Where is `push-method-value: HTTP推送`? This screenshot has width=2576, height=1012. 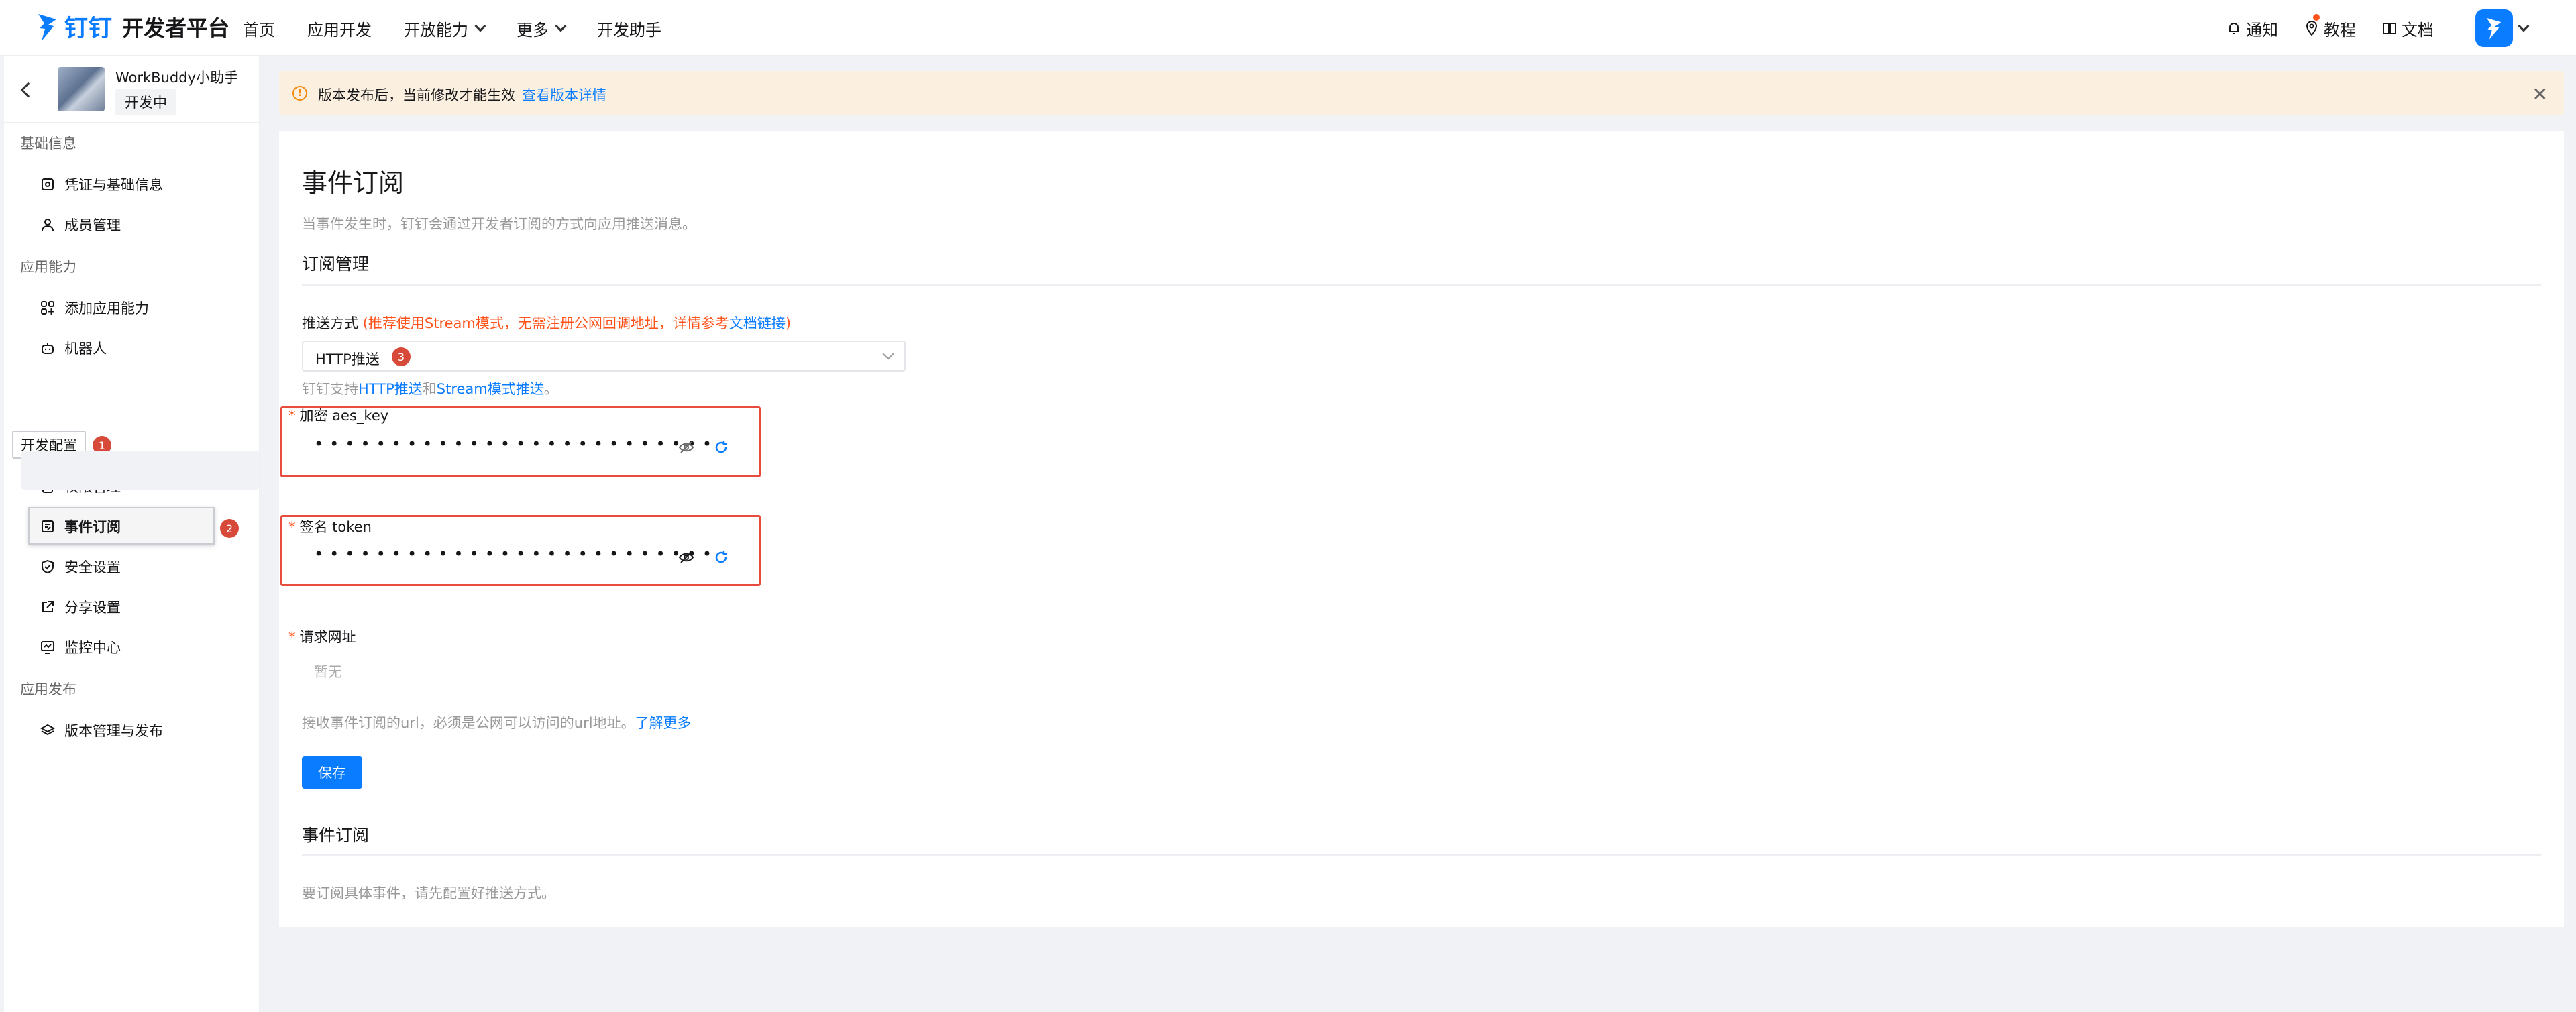 push-method-value: HTTP推送 is located at coordinates (347, 359).